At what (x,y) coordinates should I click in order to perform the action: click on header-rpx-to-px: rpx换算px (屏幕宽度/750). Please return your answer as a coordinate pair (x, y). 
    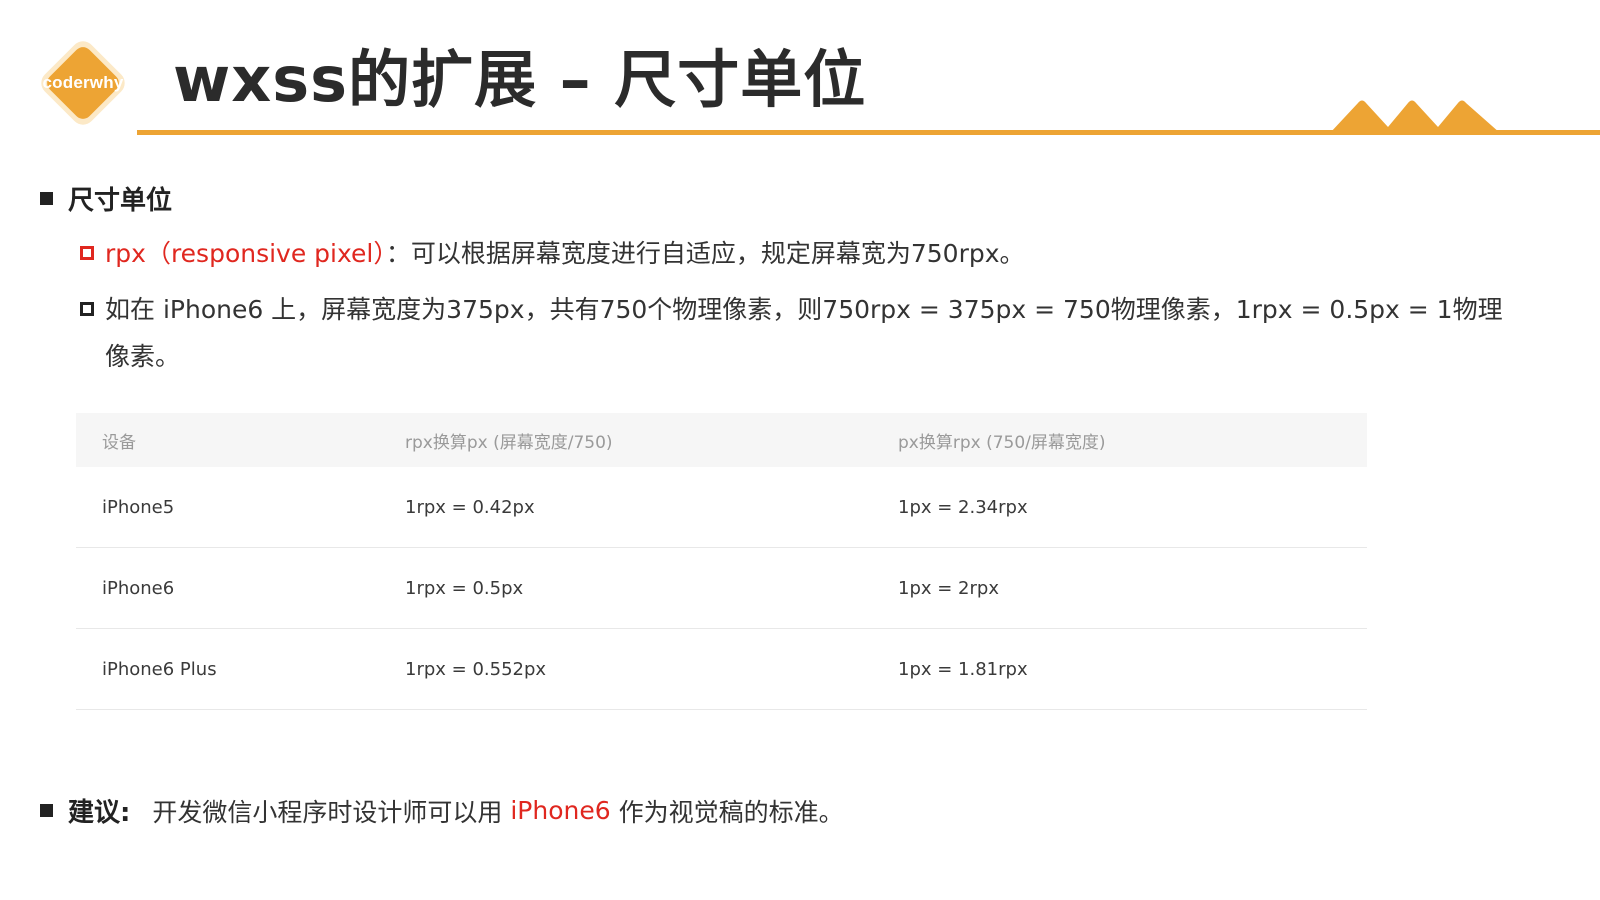
    Looking at the image, I should click on (625, 440).